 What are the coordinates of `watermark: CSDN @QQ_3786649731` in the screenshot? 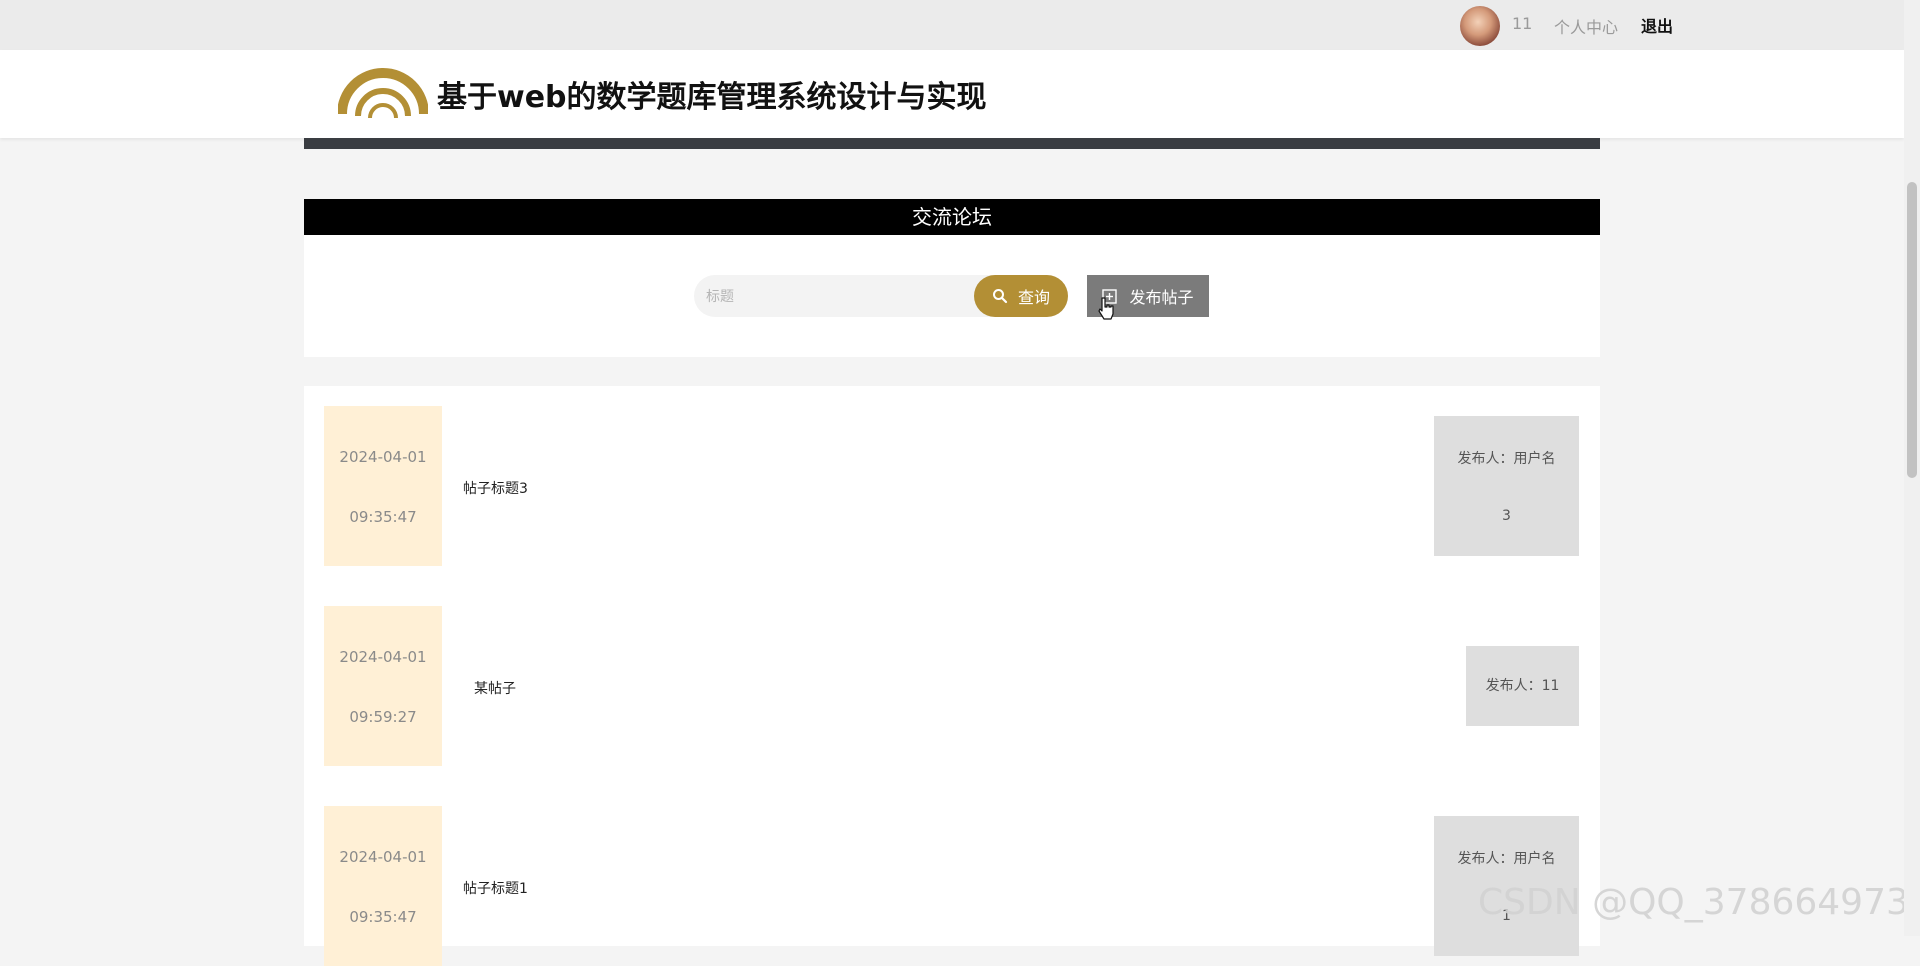 It's located at (1699, 902).